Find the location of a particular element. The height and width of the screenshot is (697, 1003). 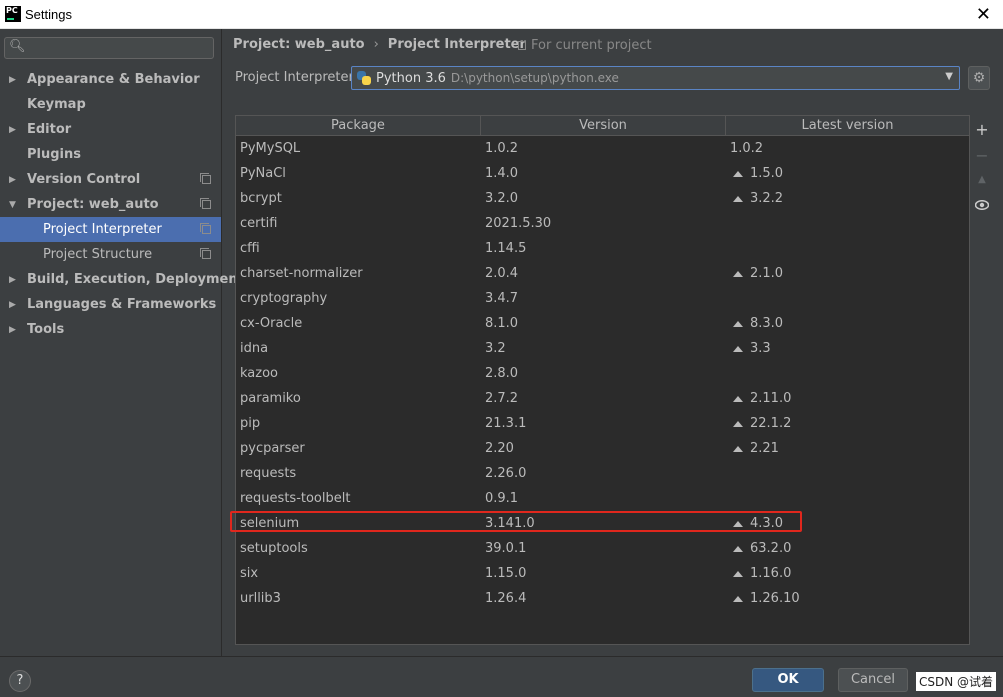

scope-note: For current project is located at coordinates (585, 45).